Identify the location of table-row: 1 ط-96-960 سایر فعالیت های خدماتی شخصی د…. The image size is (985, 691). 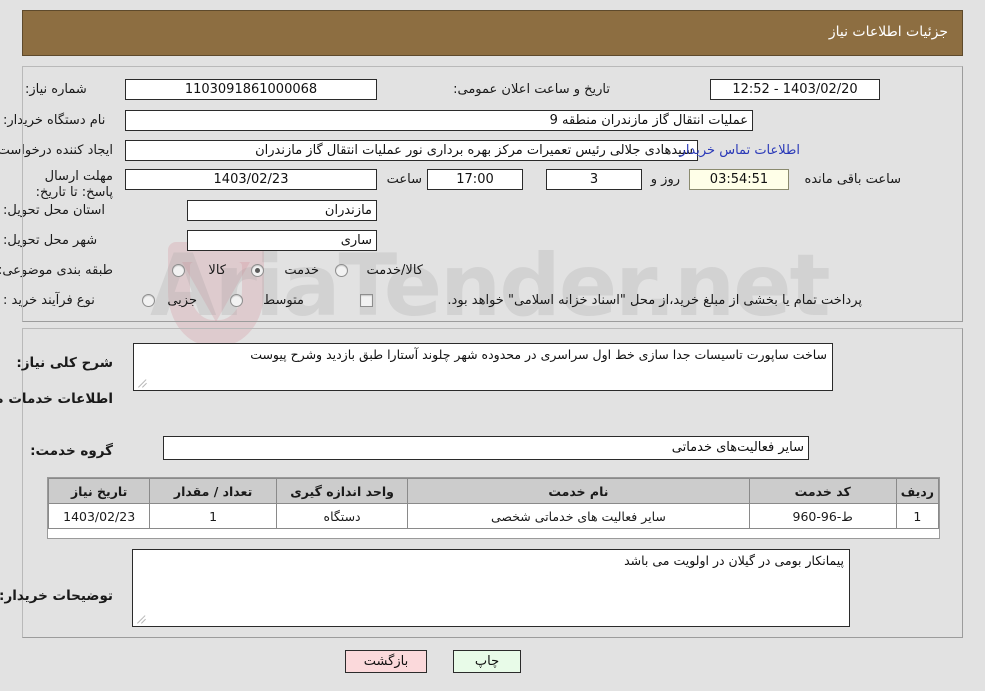
(493, 516).